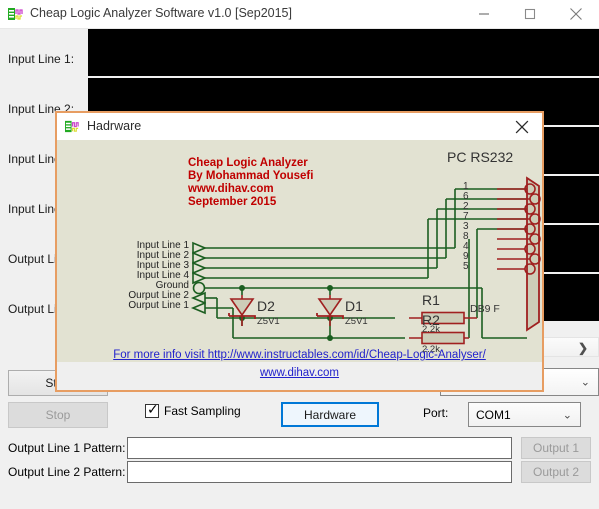 This screenshot has height=509, width=599. Describe the element at coordinates (576, 14) in the screenshot. I see `close-button` at that location.